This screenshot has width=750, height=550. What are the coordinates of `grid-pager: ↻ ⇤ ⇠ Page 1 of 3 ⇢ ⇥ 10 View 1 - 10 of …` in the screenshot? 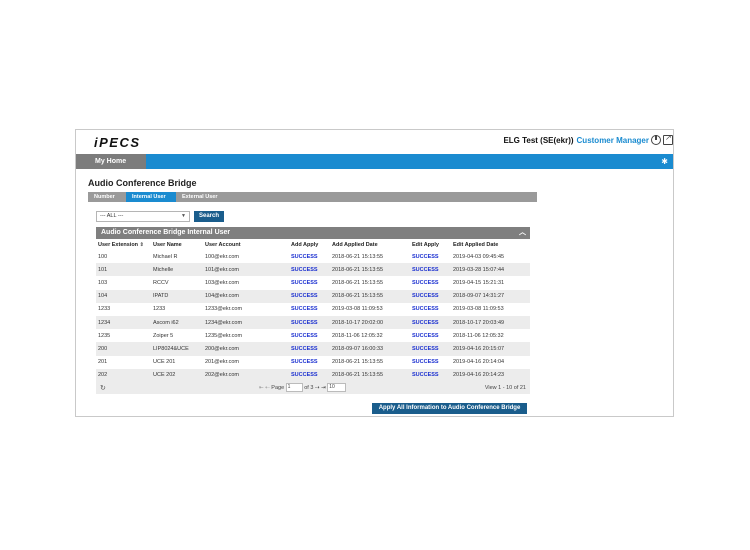 It's located at (313, 387).